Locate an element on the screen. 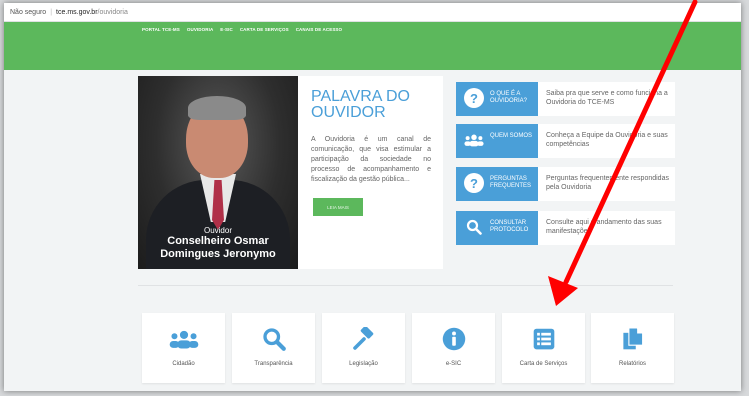 This screenshot has height=396, width=749. caption-name-line-2: Domingues Jeronymo is located at coordinates (218, 254).